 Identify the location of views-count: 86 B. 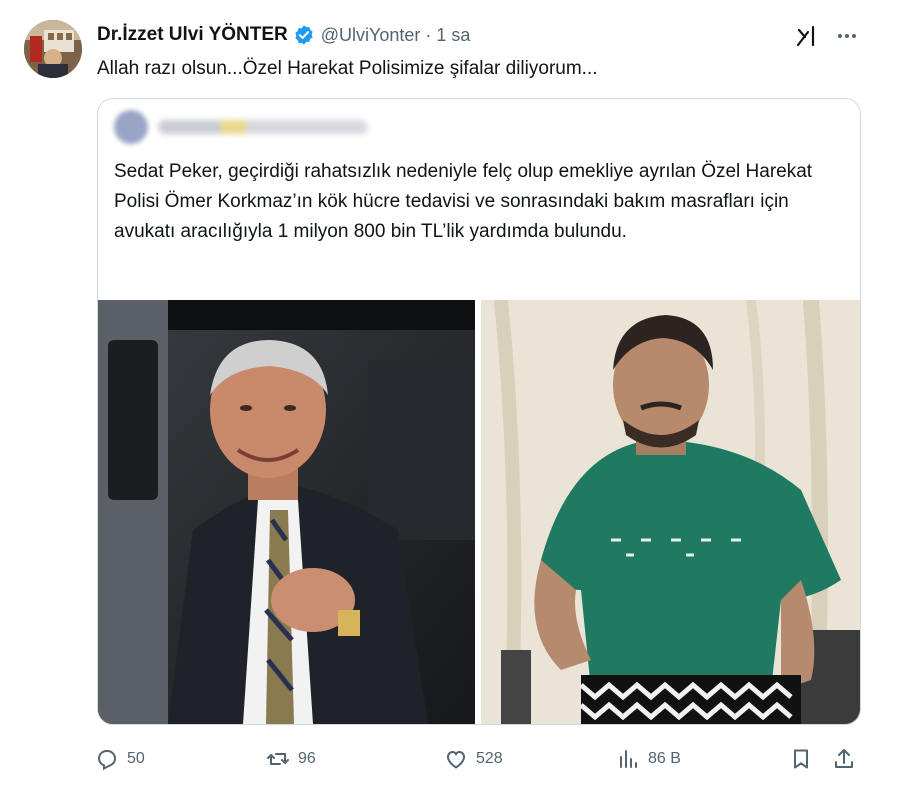
(664, 758).